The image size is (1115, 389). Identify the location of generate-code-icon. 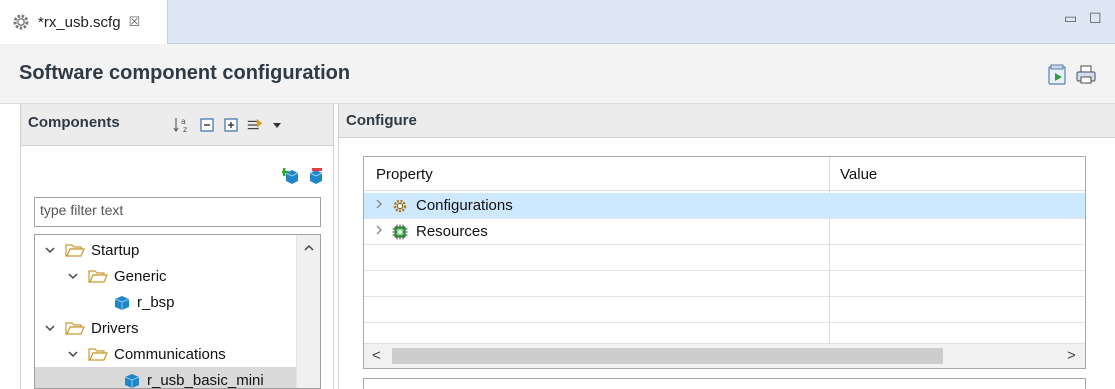
(1058, 75).